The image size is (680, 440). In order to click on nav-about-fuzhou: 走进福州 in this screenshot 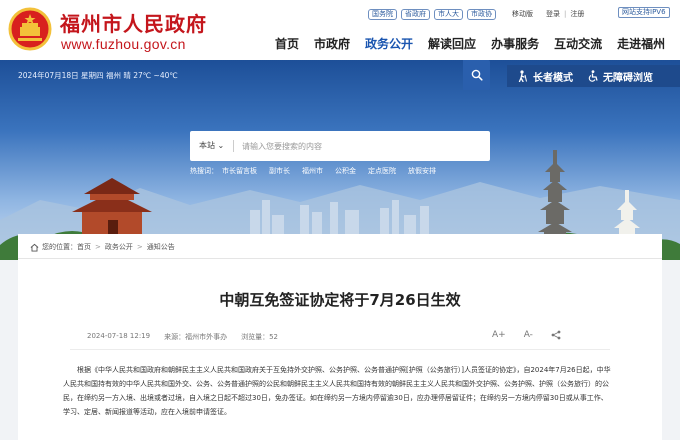, I will do `click(641, 43)`.